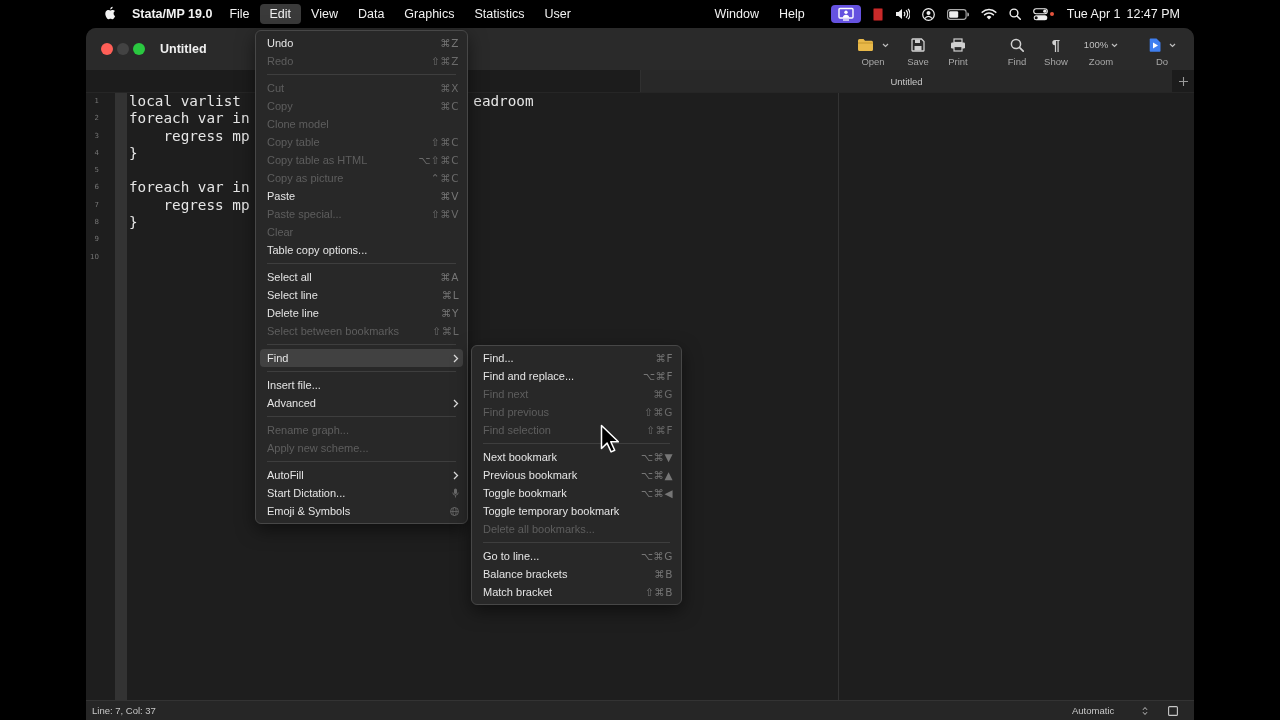  What do you see at coordinates (449, 43) in the screenshot?
I see `shortcut-text: ⌘Z` at bounding box center [449, 43].